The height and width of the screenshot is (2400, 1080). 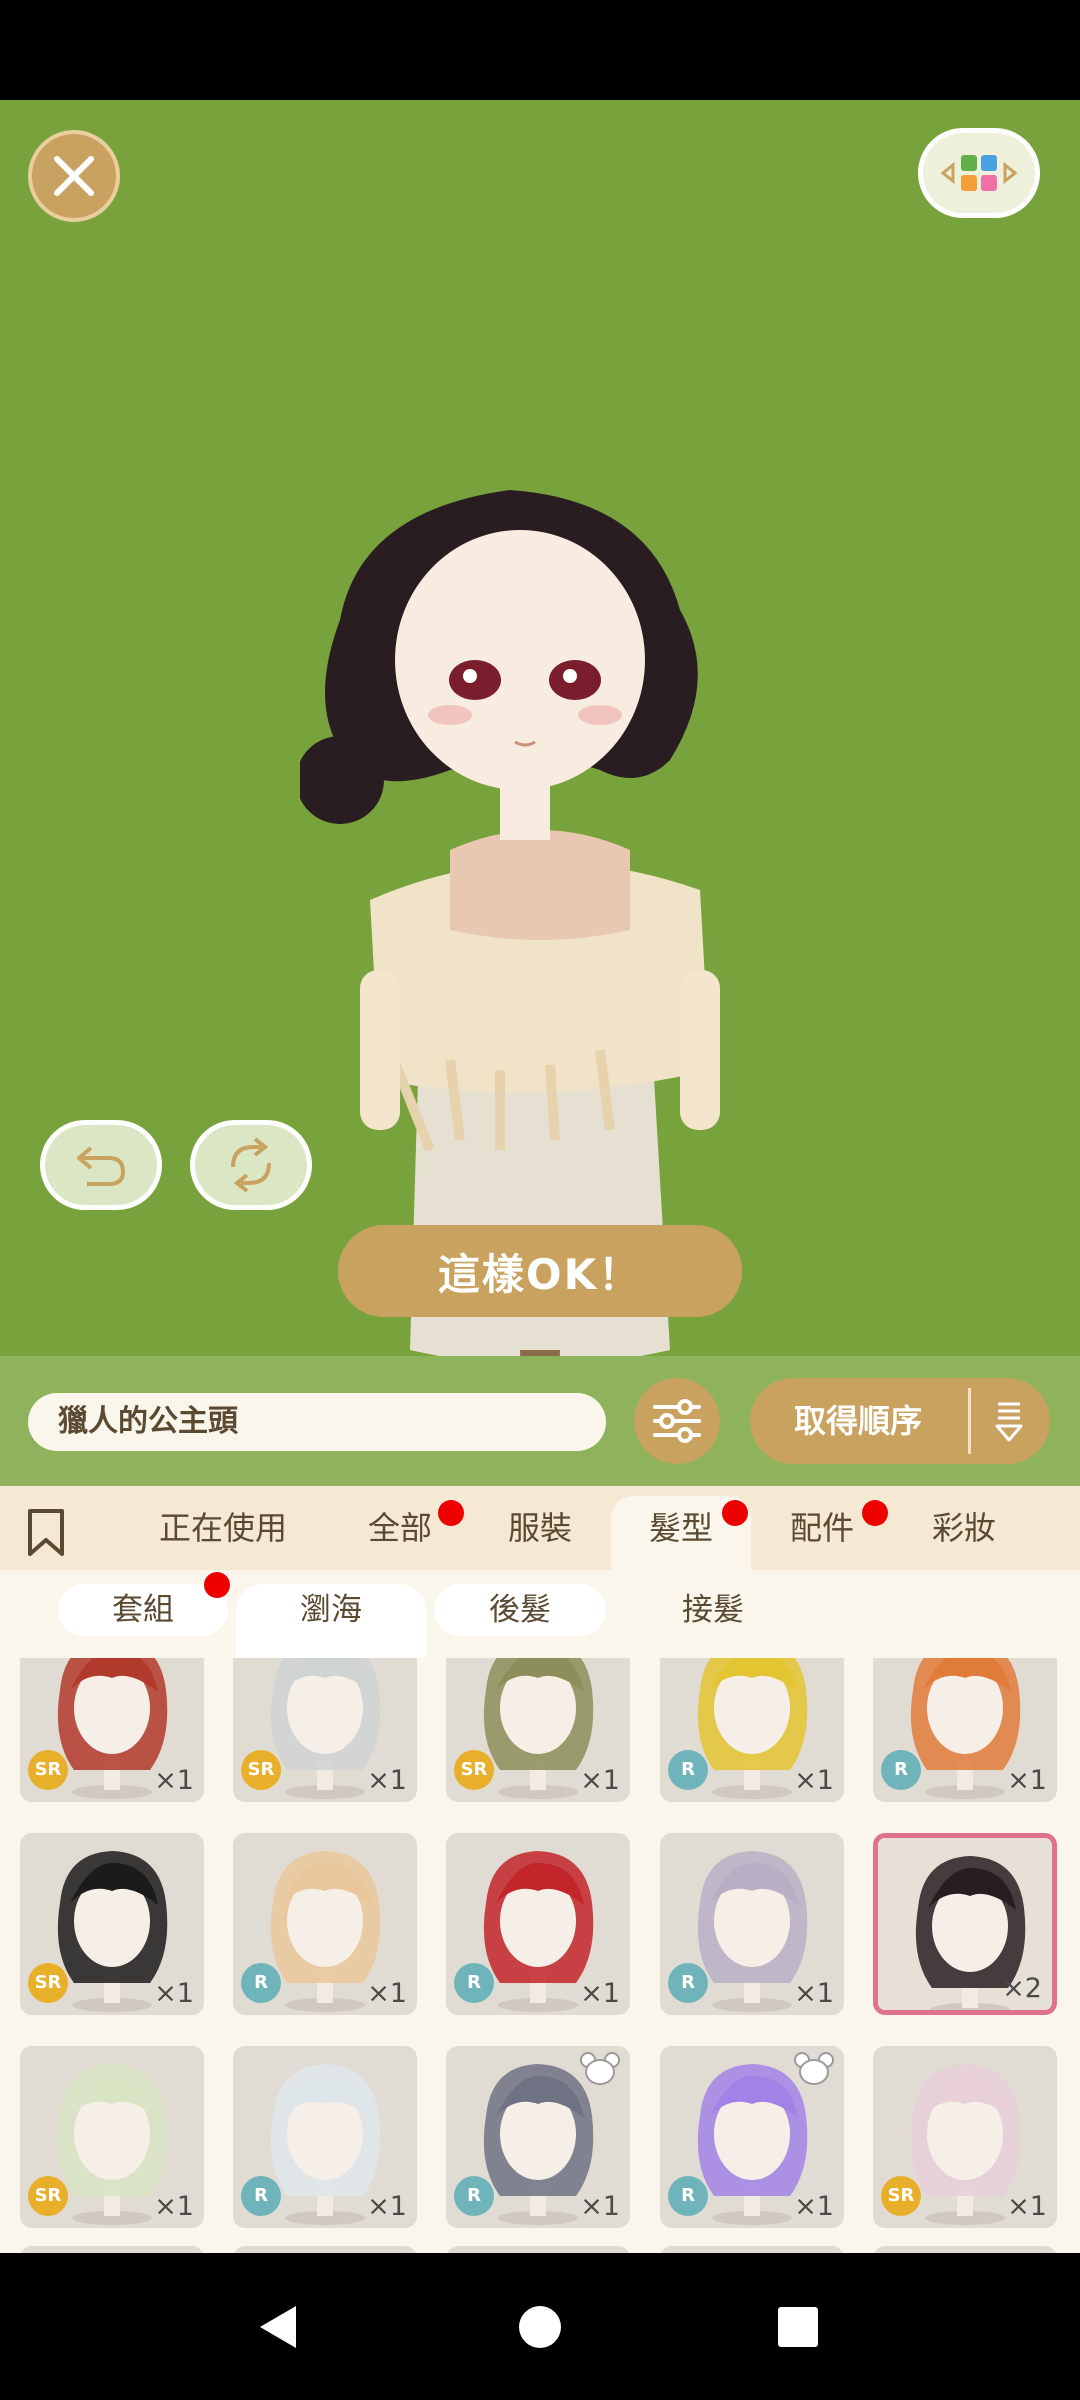 What do you see at coordinates (451, 1513) in the screenshot?
I see `tab-all-notification-dot` at bounding box center [451, 1513].